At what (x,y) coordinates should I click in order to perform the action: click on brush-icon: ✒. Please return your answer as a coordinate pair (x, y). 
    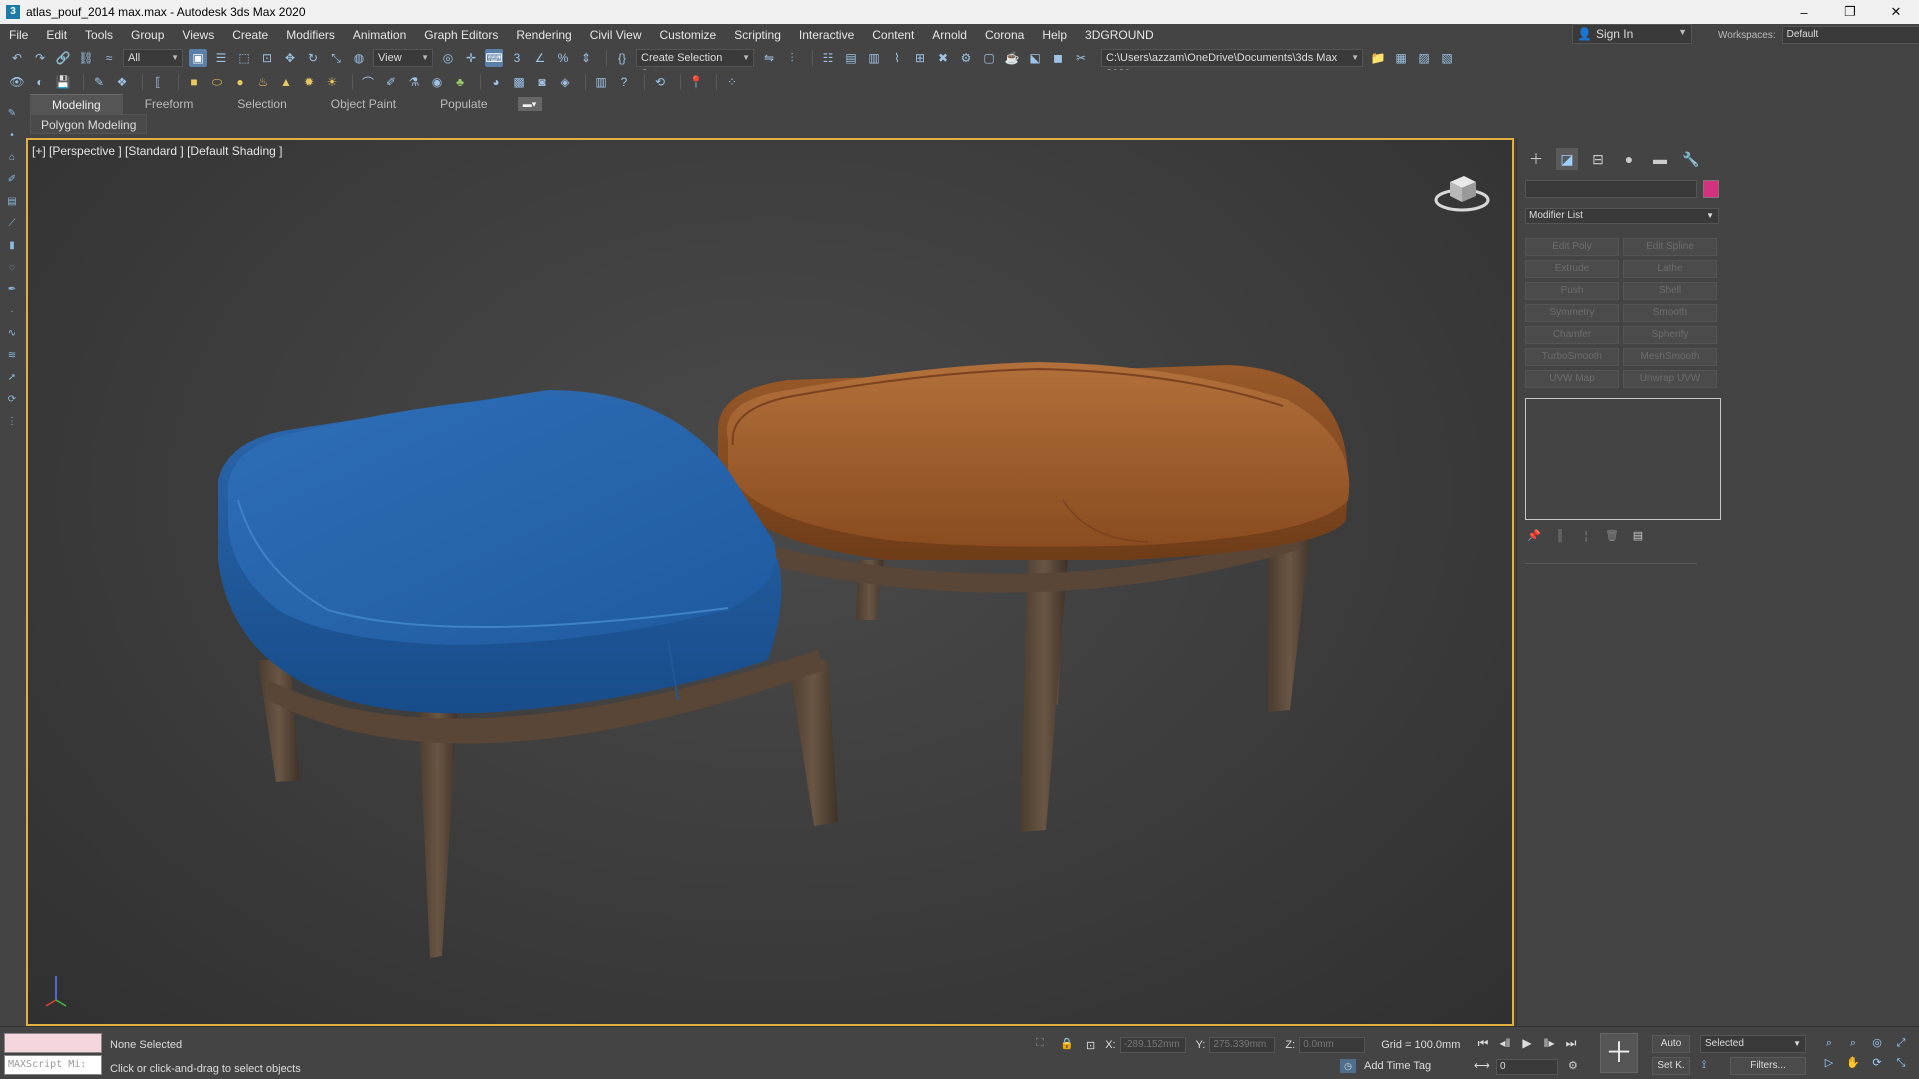
    Looking at the image, I should click on (12, 290).